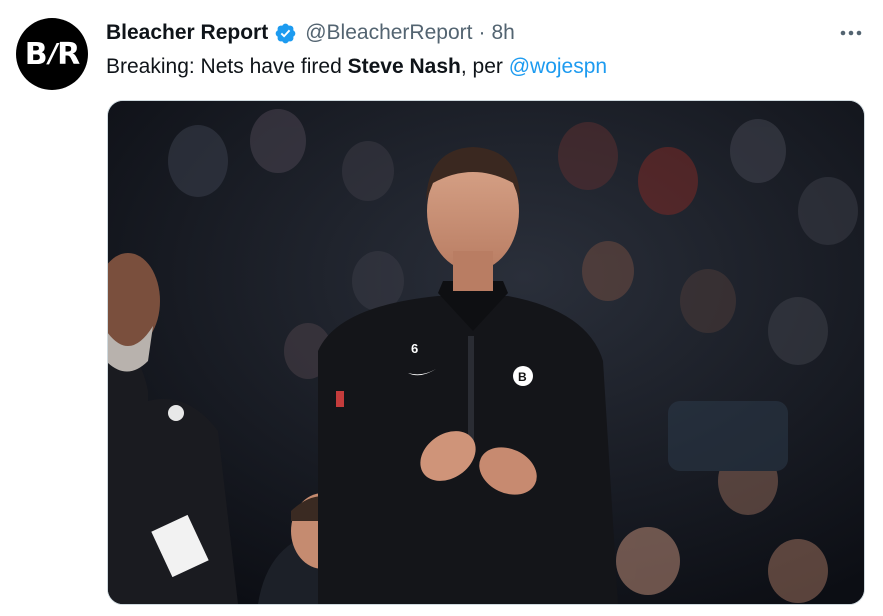 This screenshot has width=883, height=616. Describe the element at coordinates (404, 66) in the screenshot. I see `tweet-text-bold: Steve Nash` at that location.